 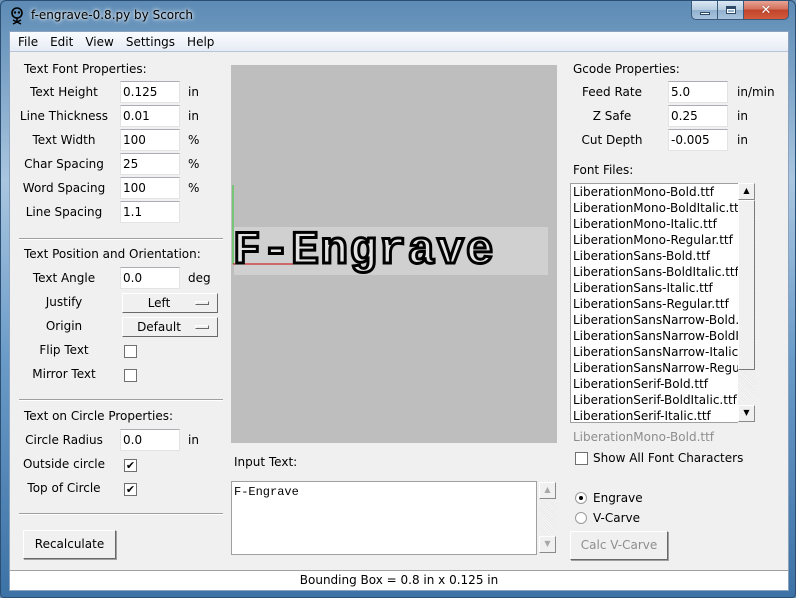 What do you see at coordinates (64, 92) in the screenshot?
I see `text-height-label: Text Height` at bounding box center [64, 92].